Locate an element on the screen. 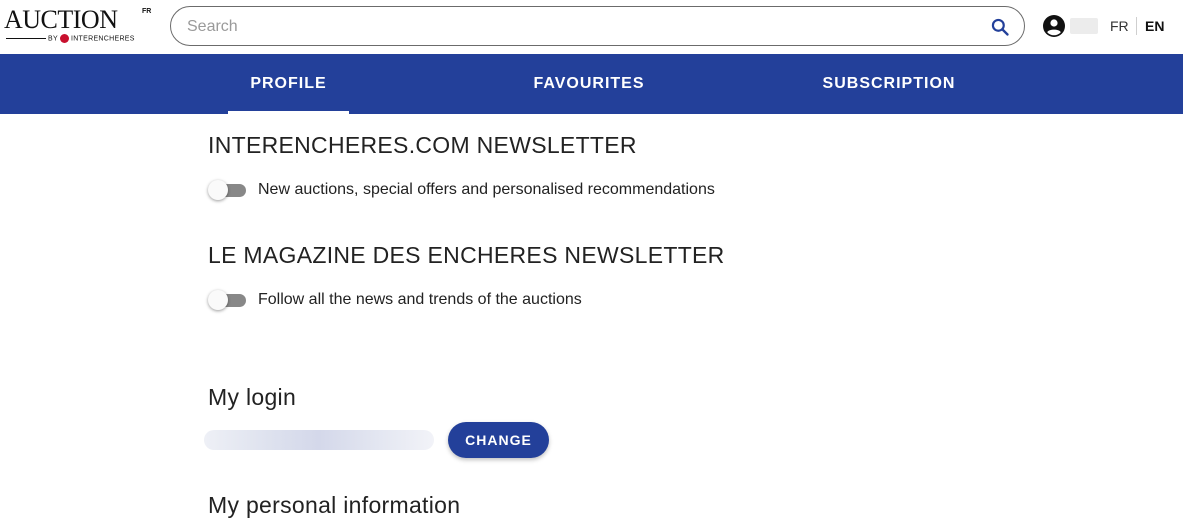 The height and width of the screenshot is (532, 1183). account-circle-icon is located at coordinates (1054, 26).